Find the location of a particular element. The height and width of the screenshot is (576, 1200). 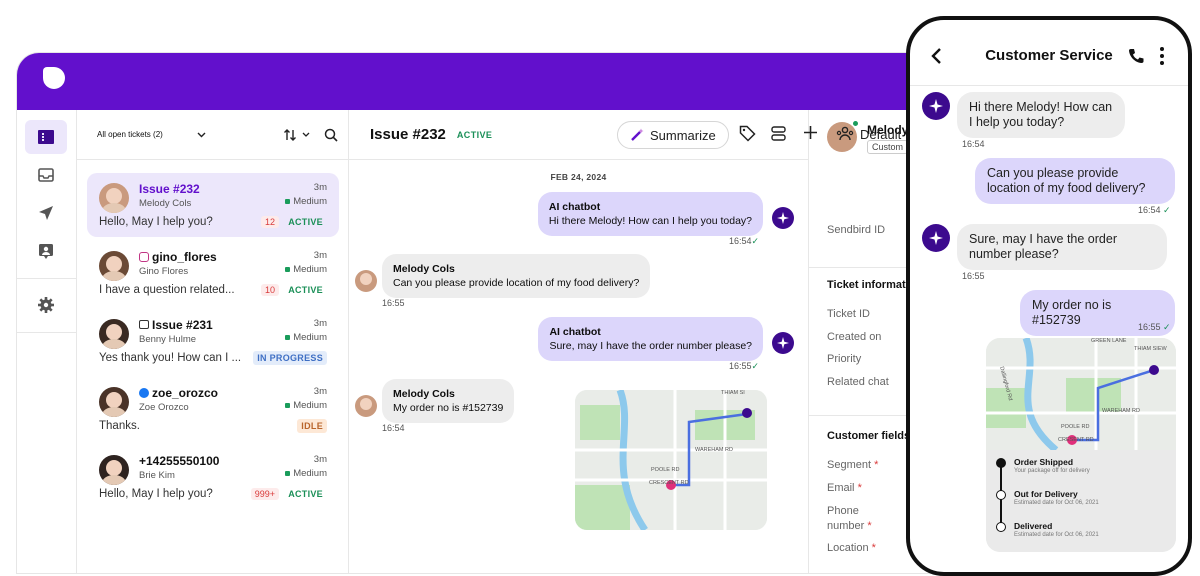

map-street-label: POOLE RD is located at coordinates (665, 470).